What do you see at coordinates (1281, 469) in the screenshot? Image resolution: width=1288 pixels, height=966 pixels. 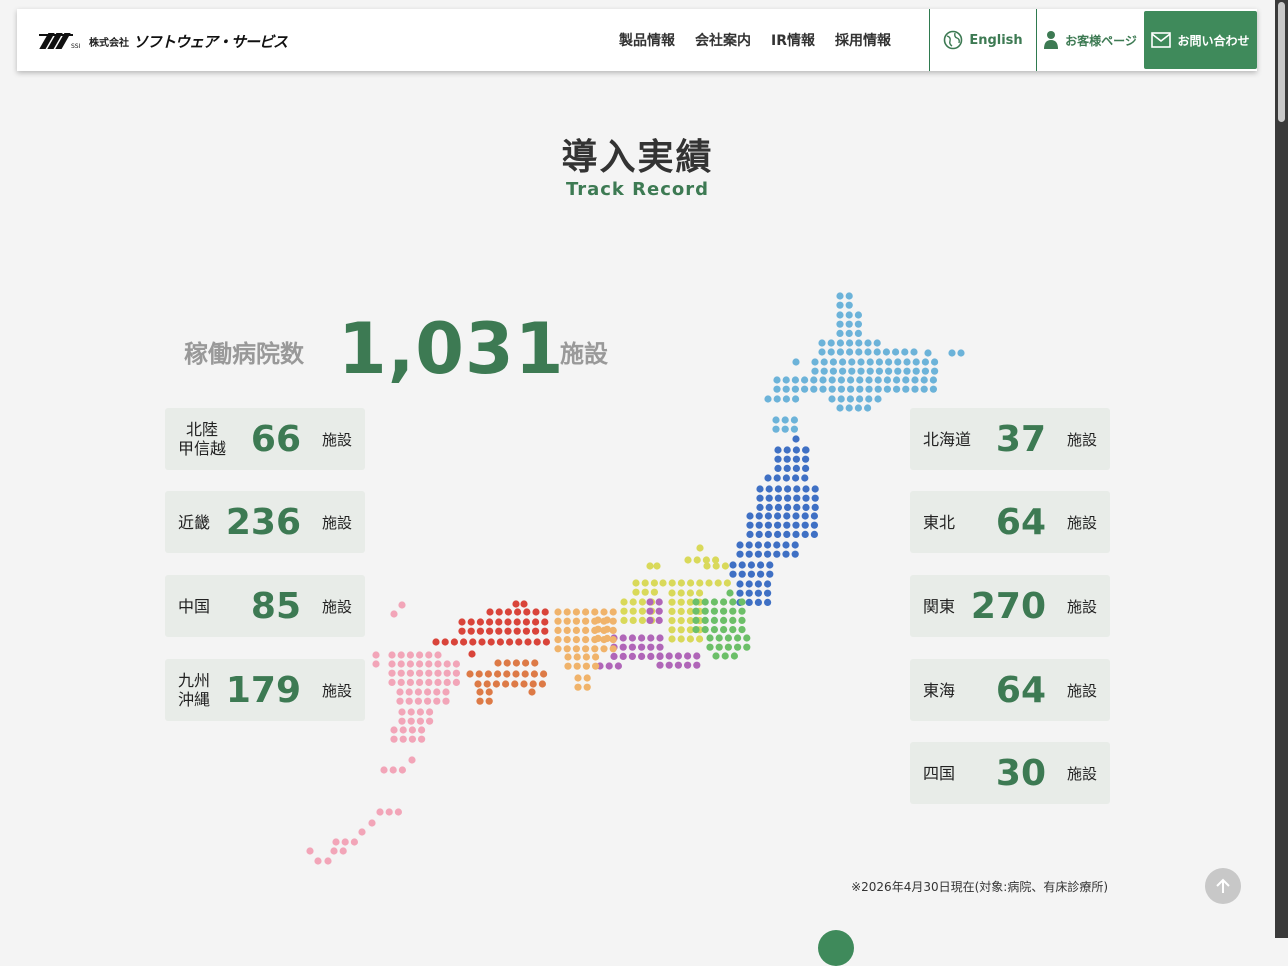 I see `page-scrollbar` at bounding box center [1281, 469].